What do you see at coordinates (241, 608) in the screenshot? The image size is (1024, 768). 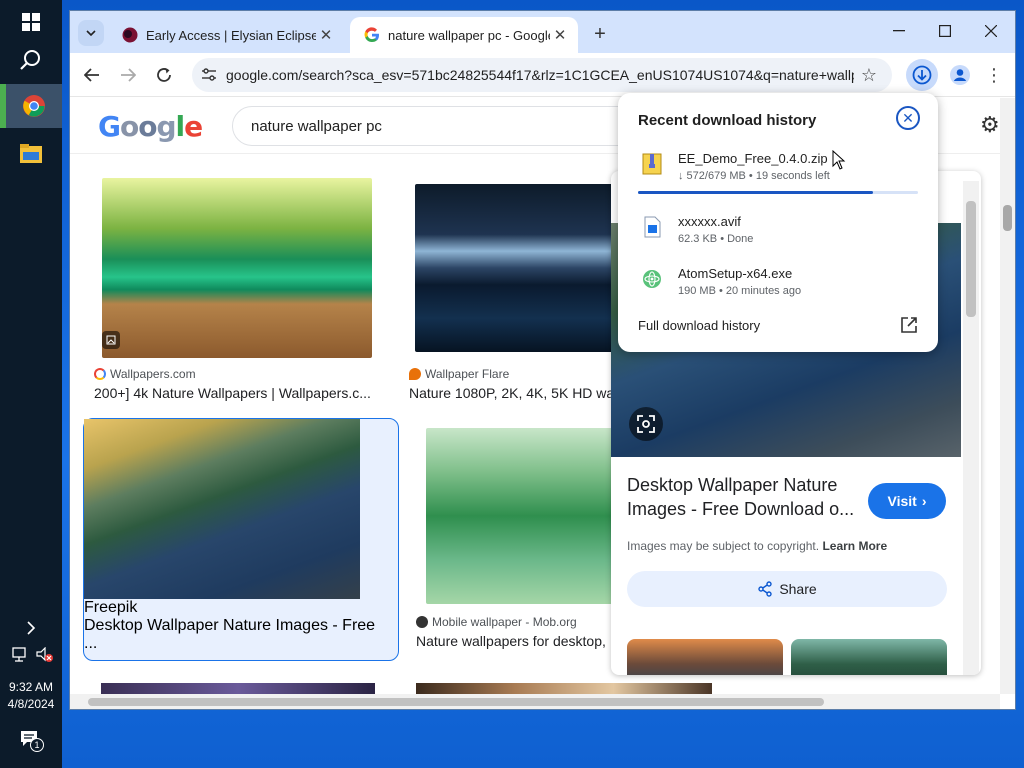 I see `result-source: Freepik` at bounding box center [241, 608].